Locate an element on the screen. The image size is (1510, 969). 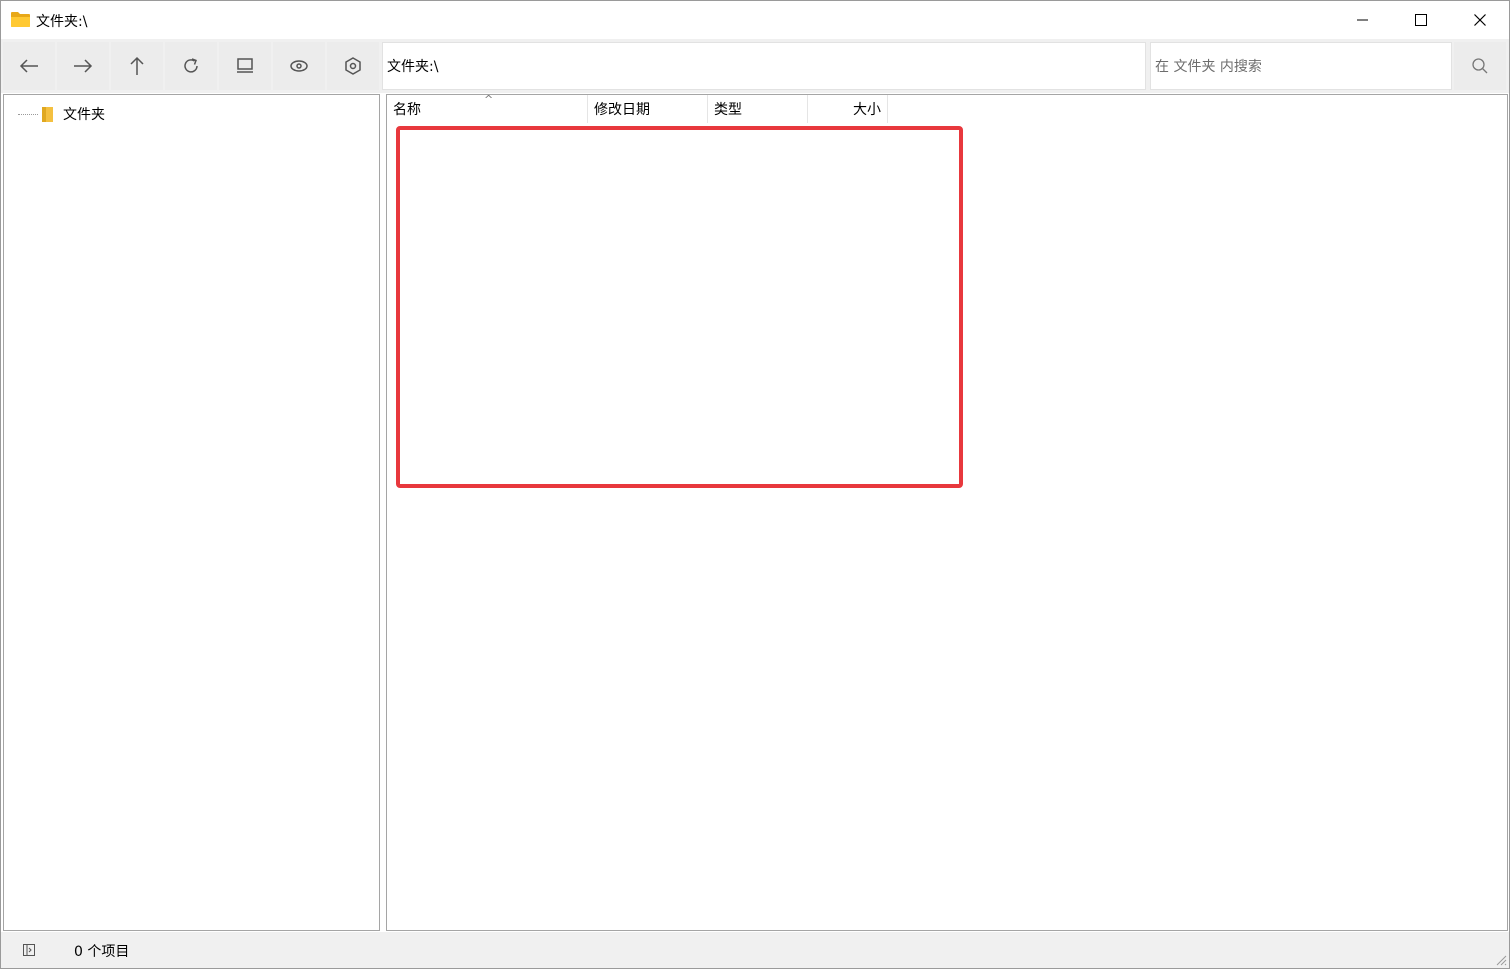
preview-eye-icon is located at coordinates (299, 66).